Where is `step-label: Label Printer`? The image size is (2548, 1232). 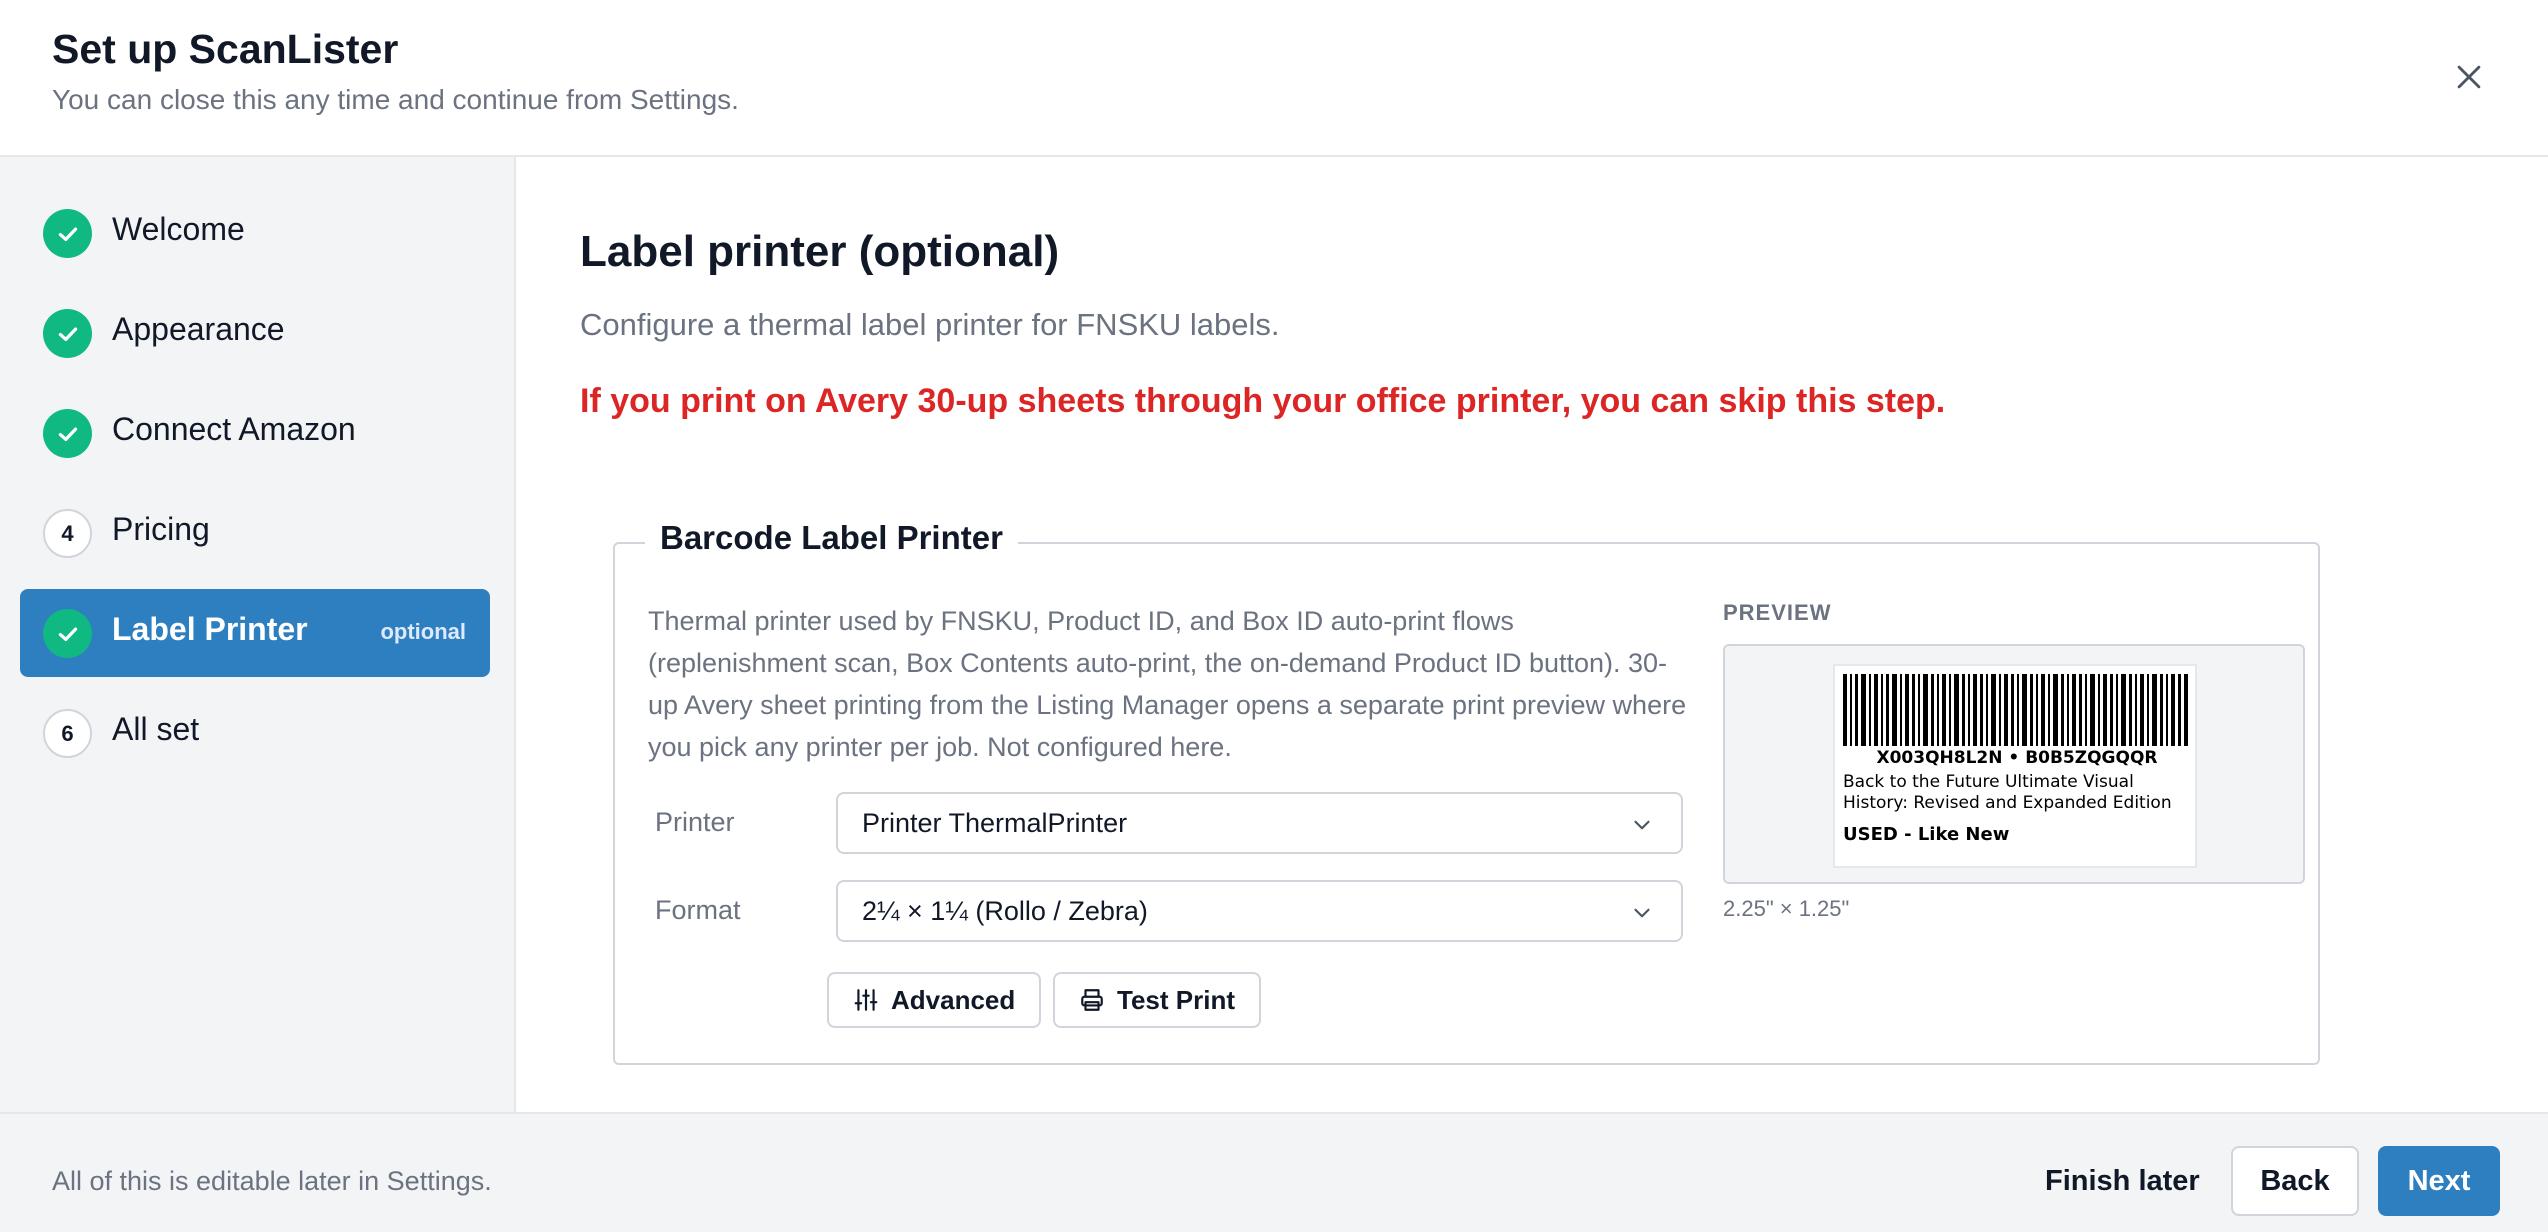 step-label: Label Printer is located at coordinates (210, 629).